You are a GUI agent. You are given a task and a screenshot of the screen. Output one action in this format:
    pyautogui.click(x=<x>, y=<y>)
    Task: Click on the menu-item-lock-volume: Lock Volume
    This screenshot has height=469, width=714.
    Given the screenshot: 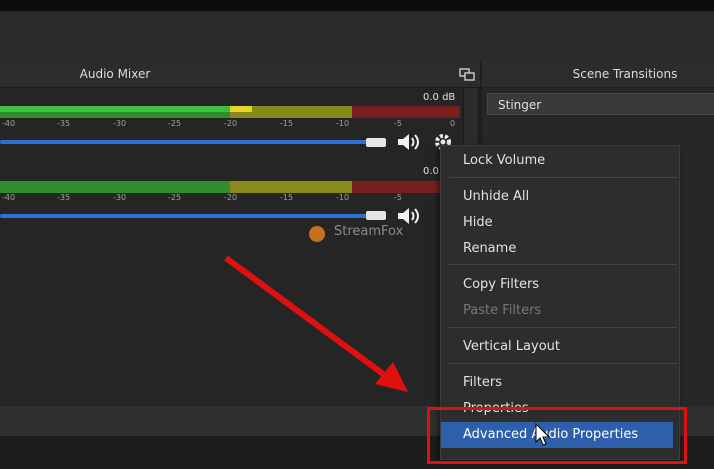 What is the action you would take?
    pyautogui.click(x=560, y=161)
    